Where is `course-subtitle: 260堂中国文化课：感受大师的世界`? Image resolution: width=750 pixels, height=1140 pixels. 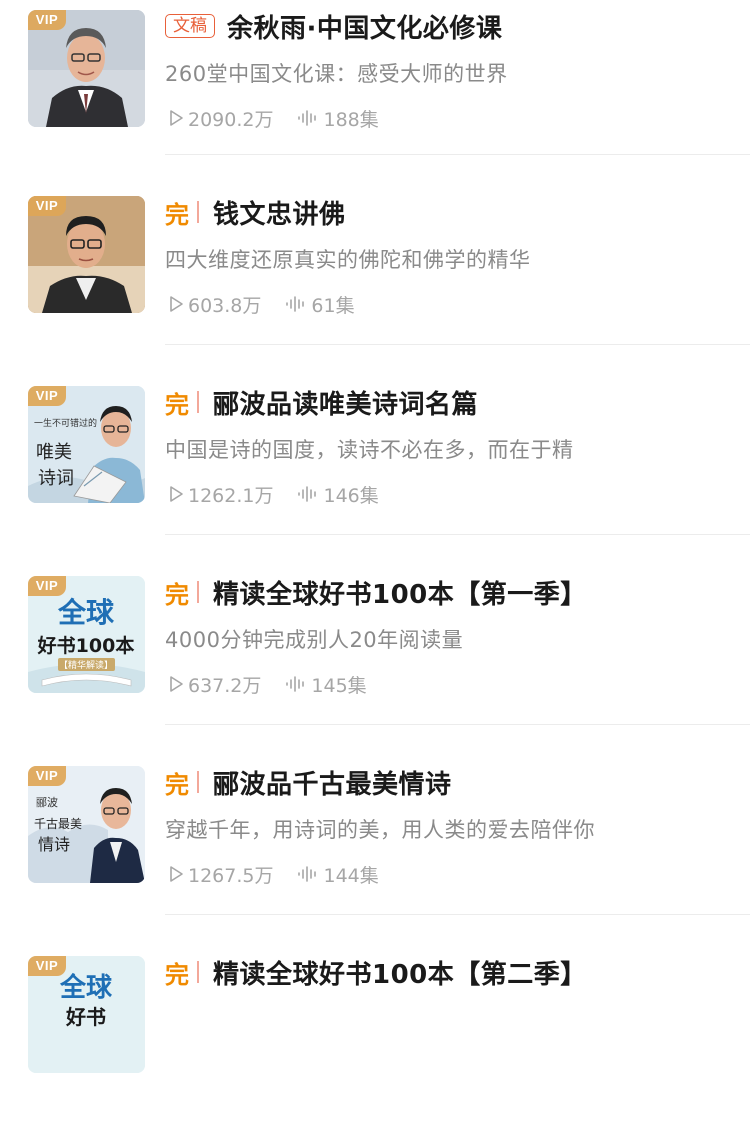
course-subtitle: 260堂中国文化课：感受大师的世界 is located at coordinates (336, 74).